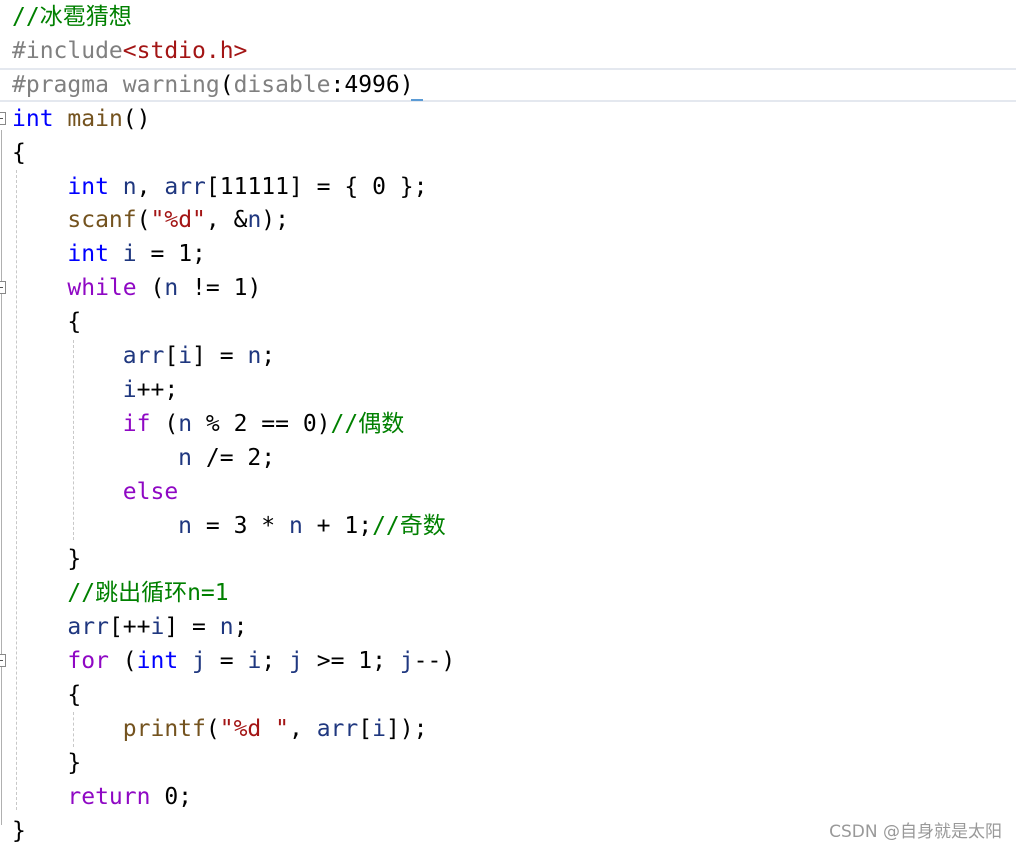 This screenshot has height=850, width=1016. What do you see at coordinates (508, 458) in the screenshot?
I see `code-line: n /= 2;` at bounding box center [508, 458].